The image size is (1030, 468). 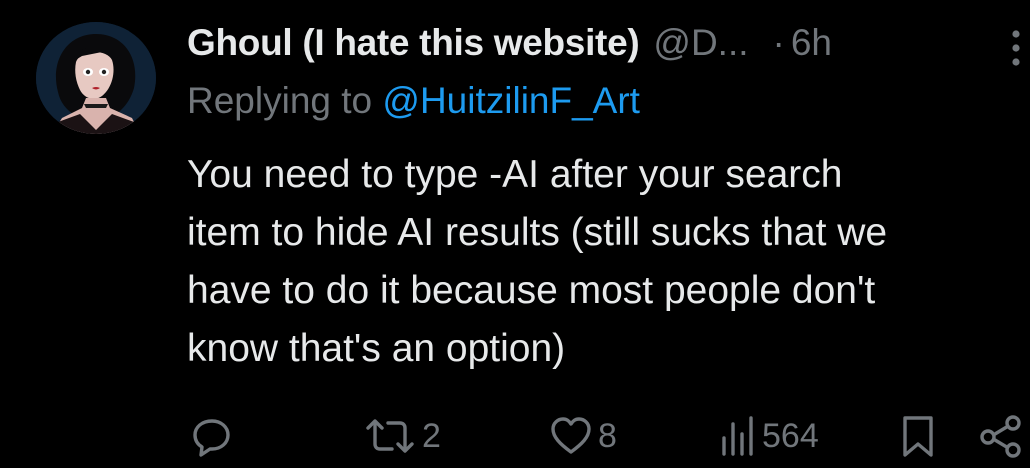 I want to click on like-button: 8, so click(x=582, y=436).